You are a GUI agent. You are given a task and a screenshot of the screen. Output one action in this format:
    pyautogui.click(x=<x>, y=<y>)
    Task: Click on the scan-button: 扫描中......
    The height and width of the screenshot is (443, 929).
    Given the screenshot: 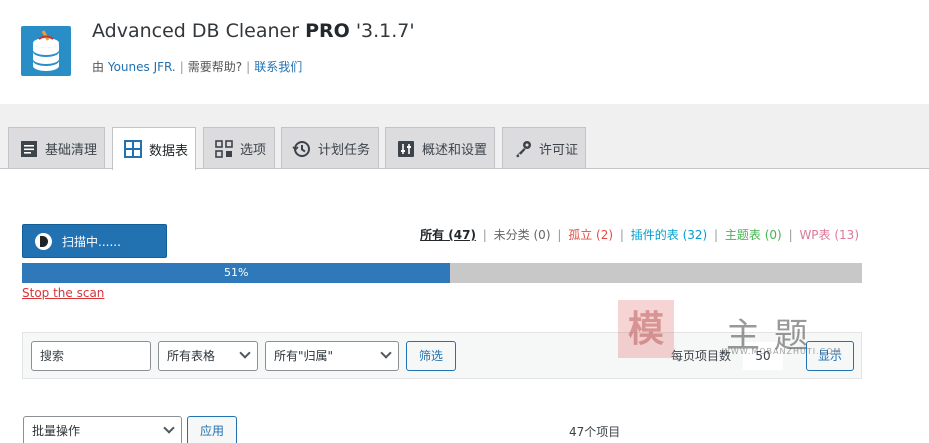 What is the action you would take?
    pyautogui.click(x=94, y=241)
    